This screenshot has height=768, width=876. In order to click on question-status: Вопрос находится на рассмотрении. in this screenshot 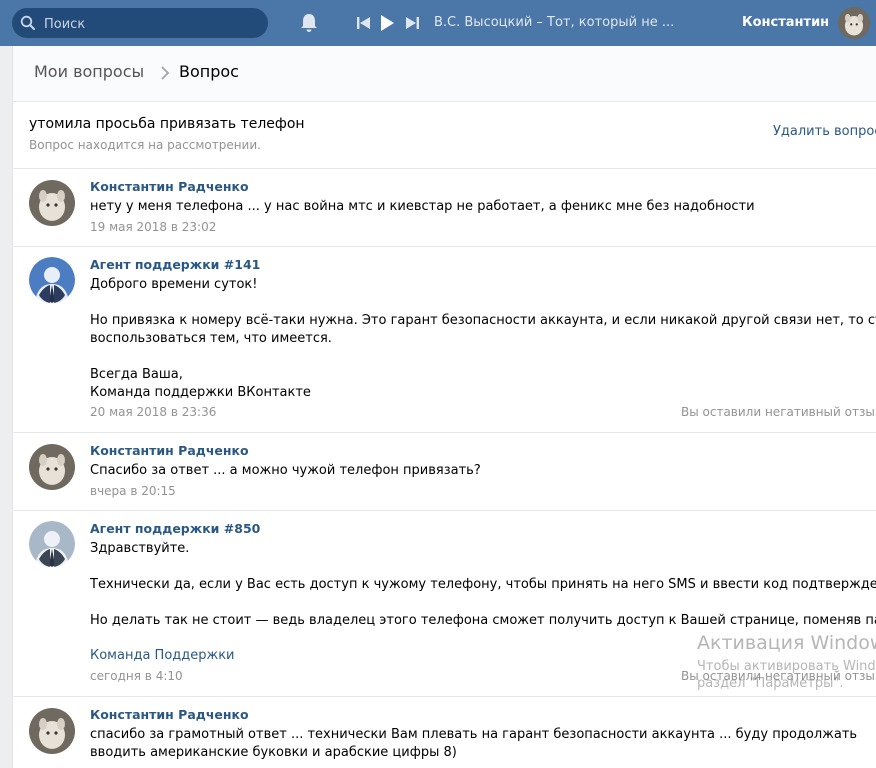, I will do `click(145, 145)`.